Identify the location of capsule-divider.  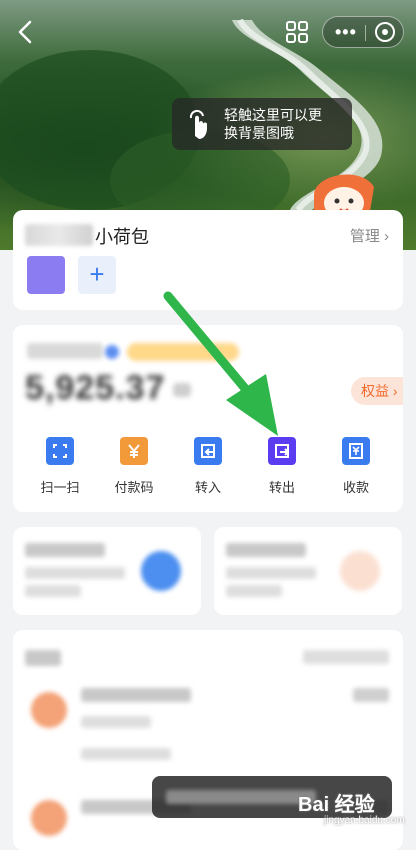
(365, 33).